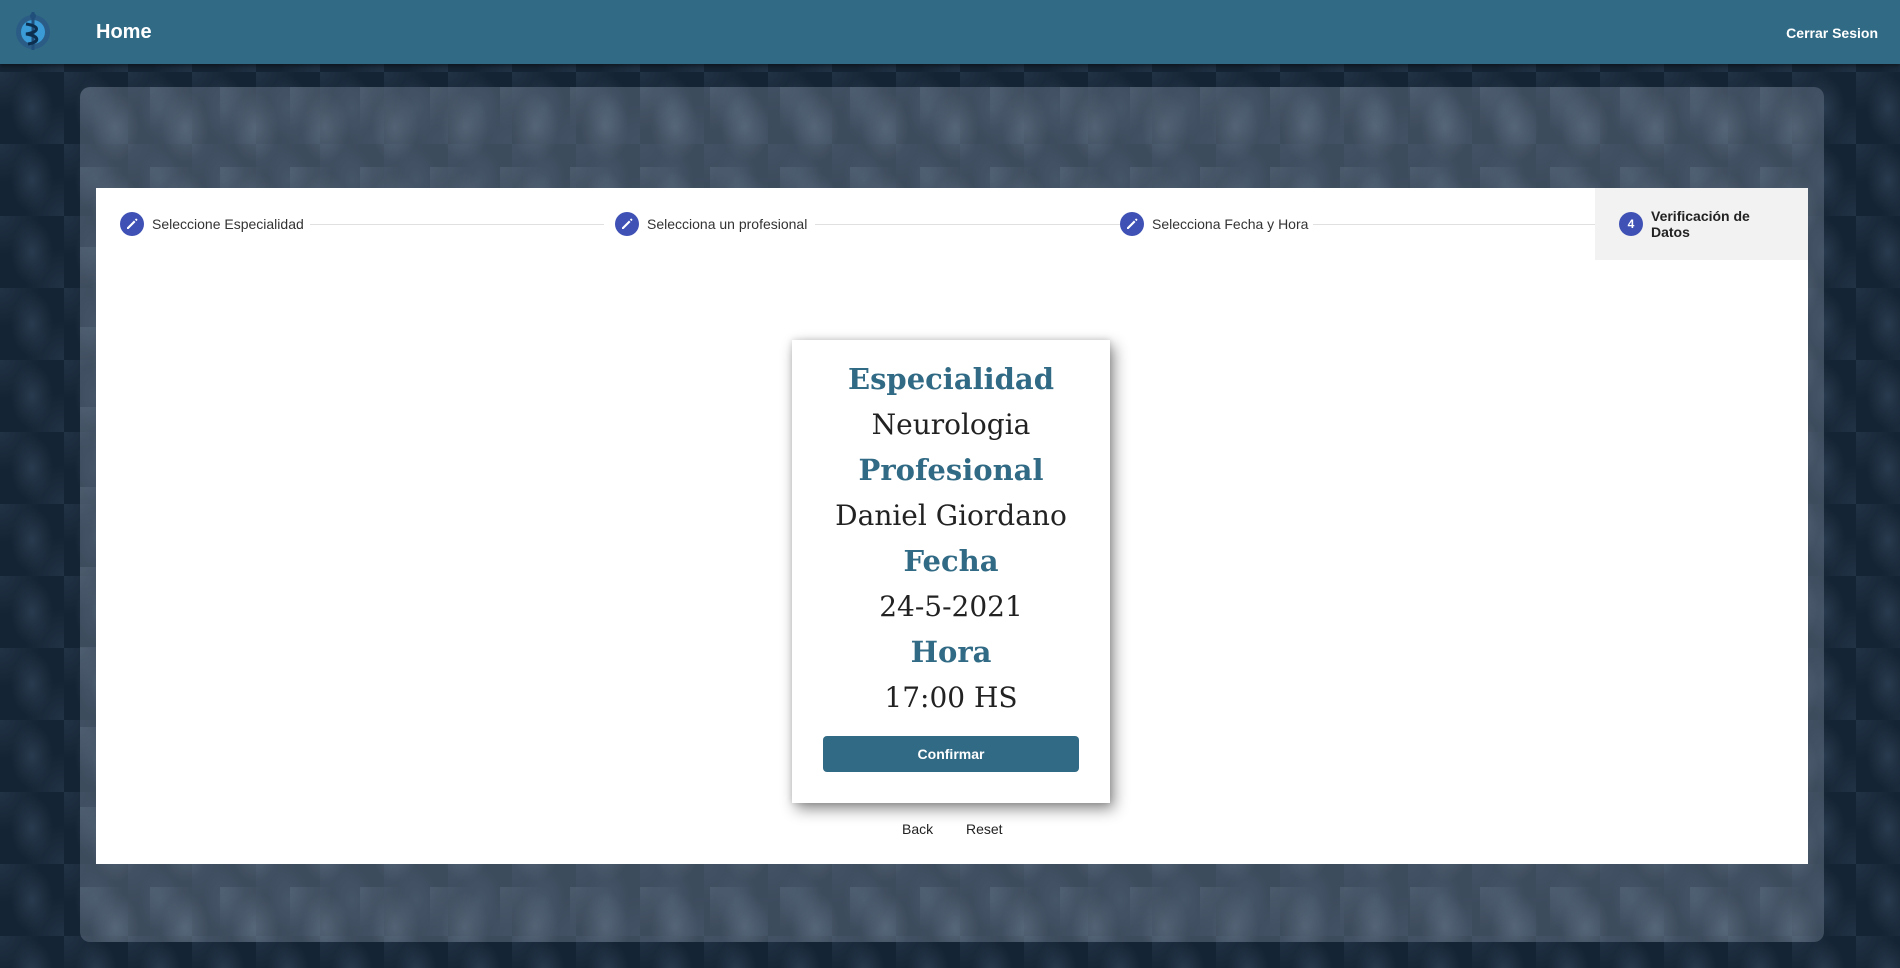 The width and height of the screenshot is (1900, 968). Describe the element at coordinates (727, 224) in the screenshot. I see `step-label: Selecciona un profesional` at that location.